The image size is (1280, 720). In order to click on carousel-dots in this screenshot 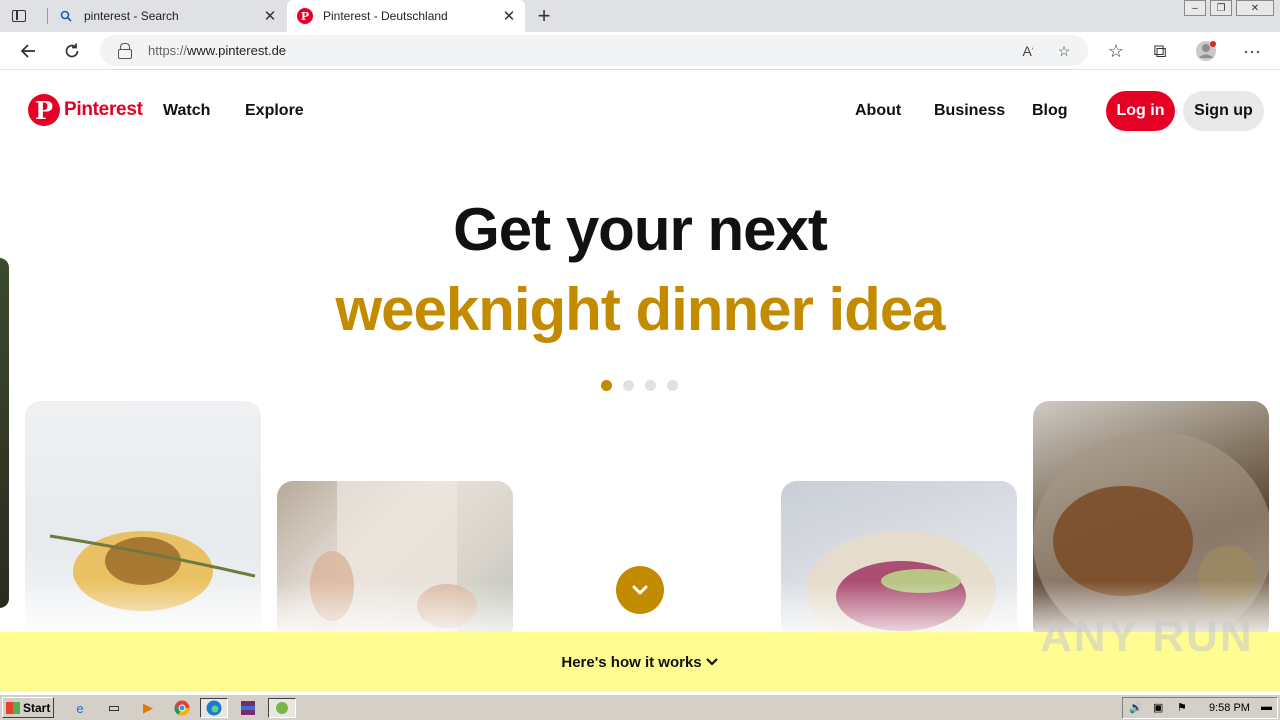, I will do `click(645, 385)`.